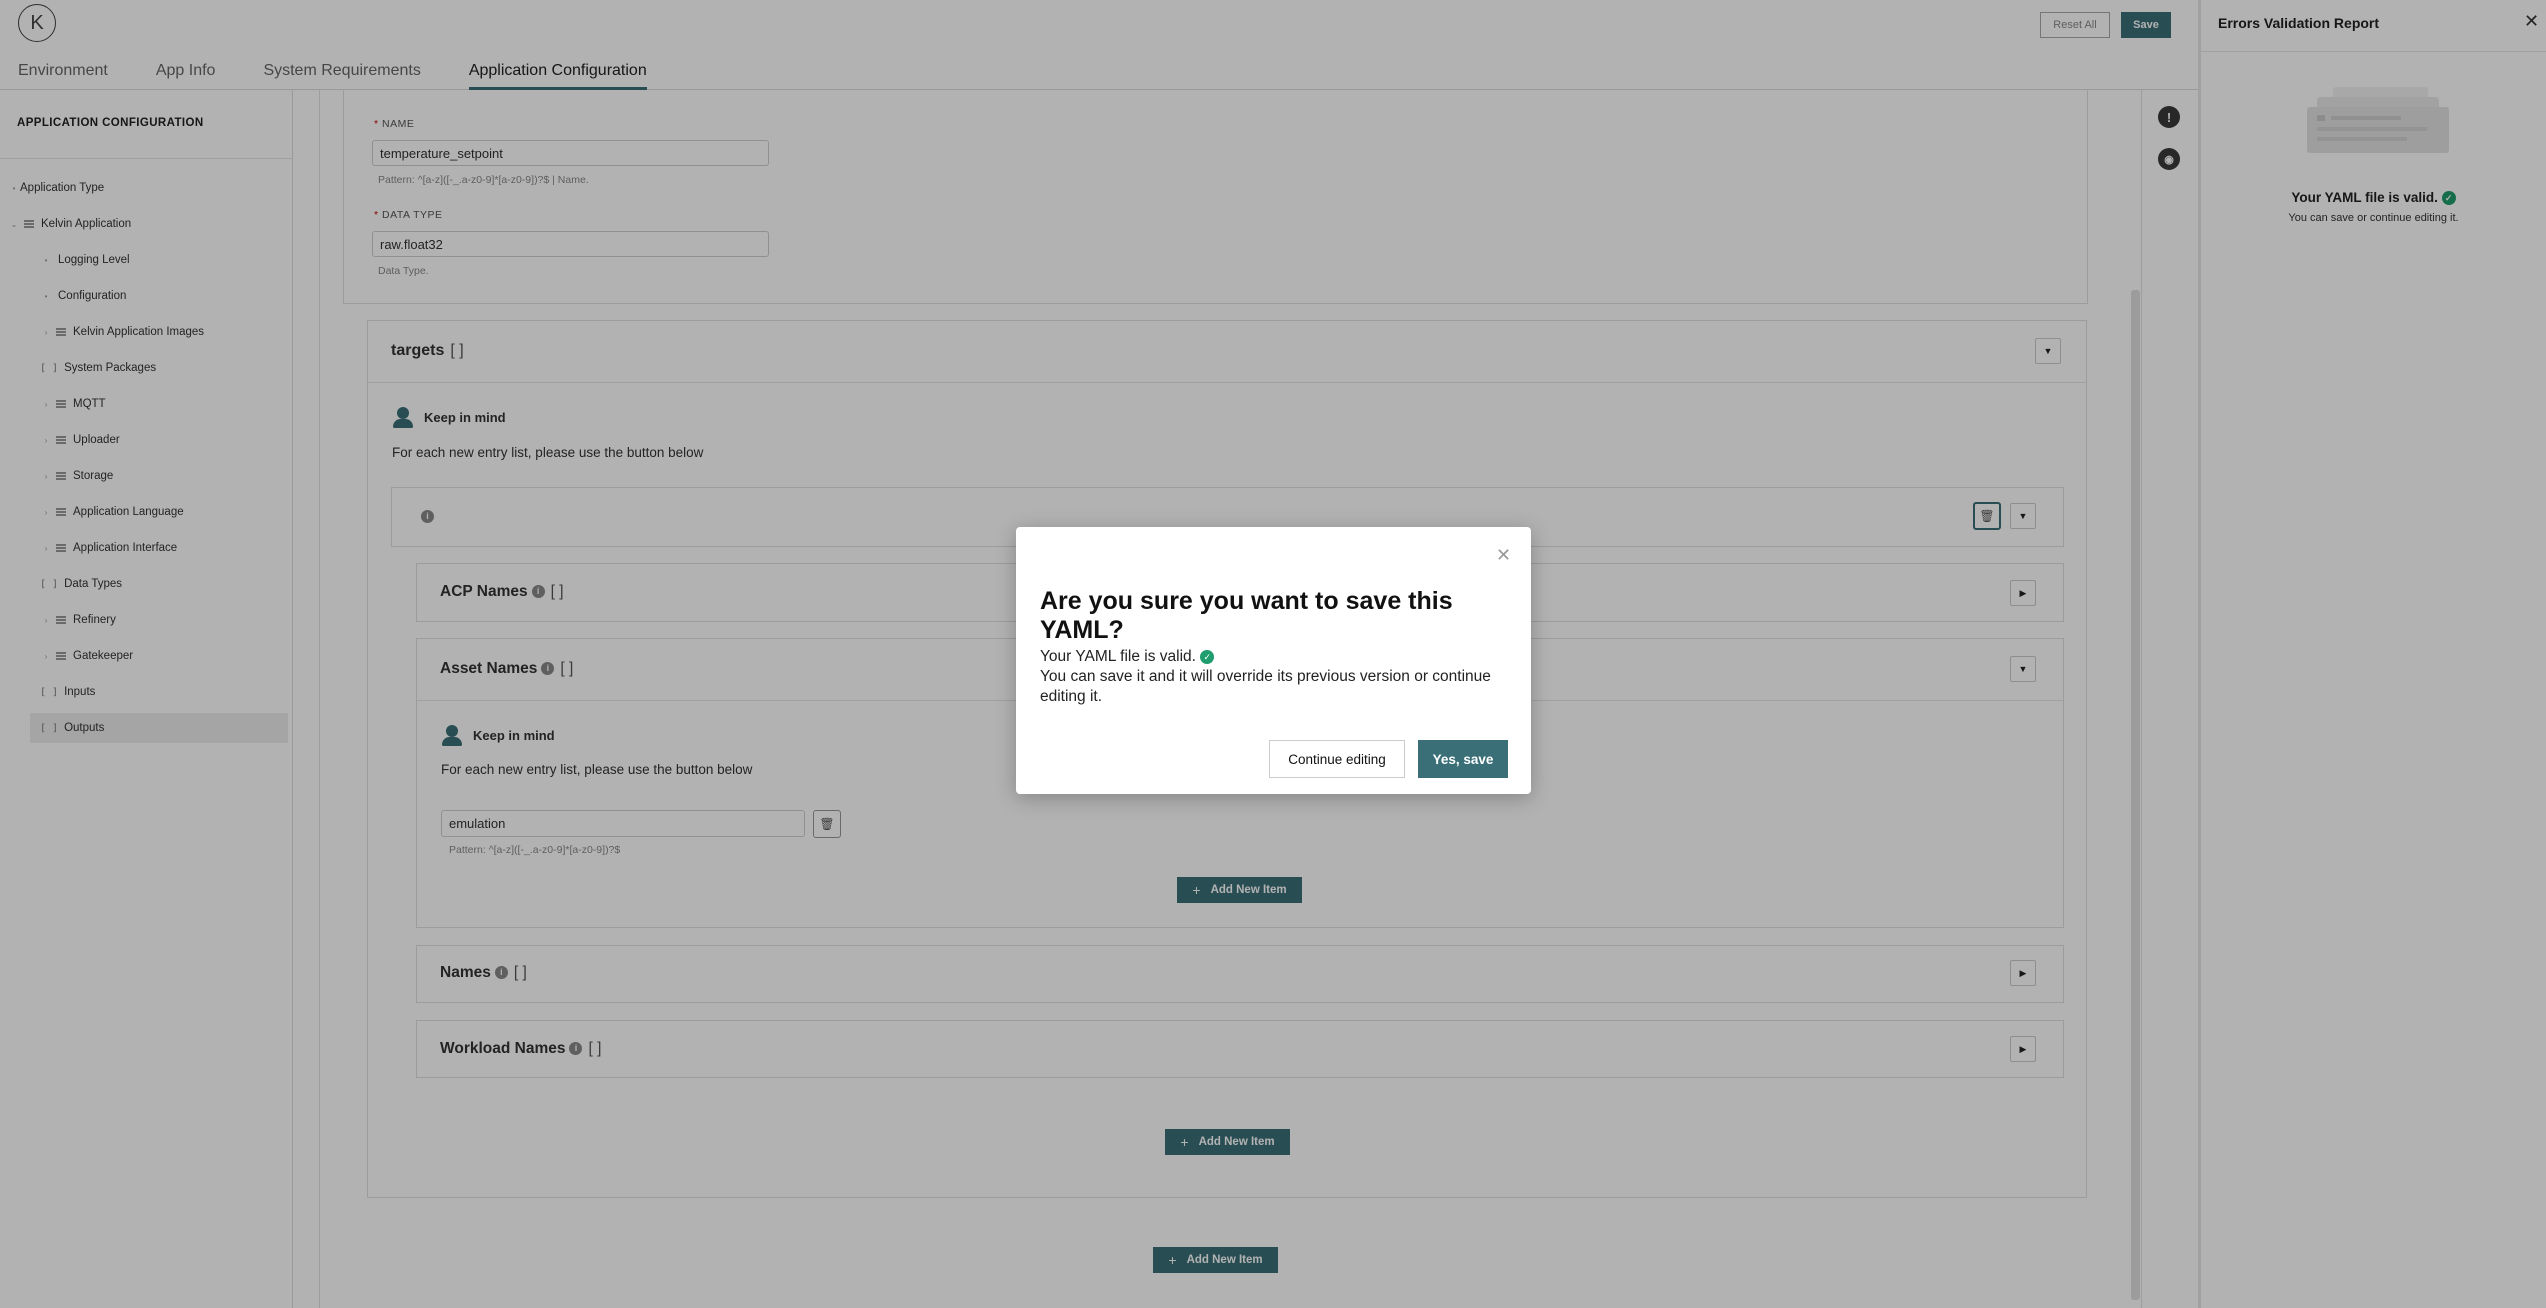  Describe the element at coordinates (1246, 615) in the screenshot. I see `dialog-title: Are you sure you want to save this YAML?` at that location.